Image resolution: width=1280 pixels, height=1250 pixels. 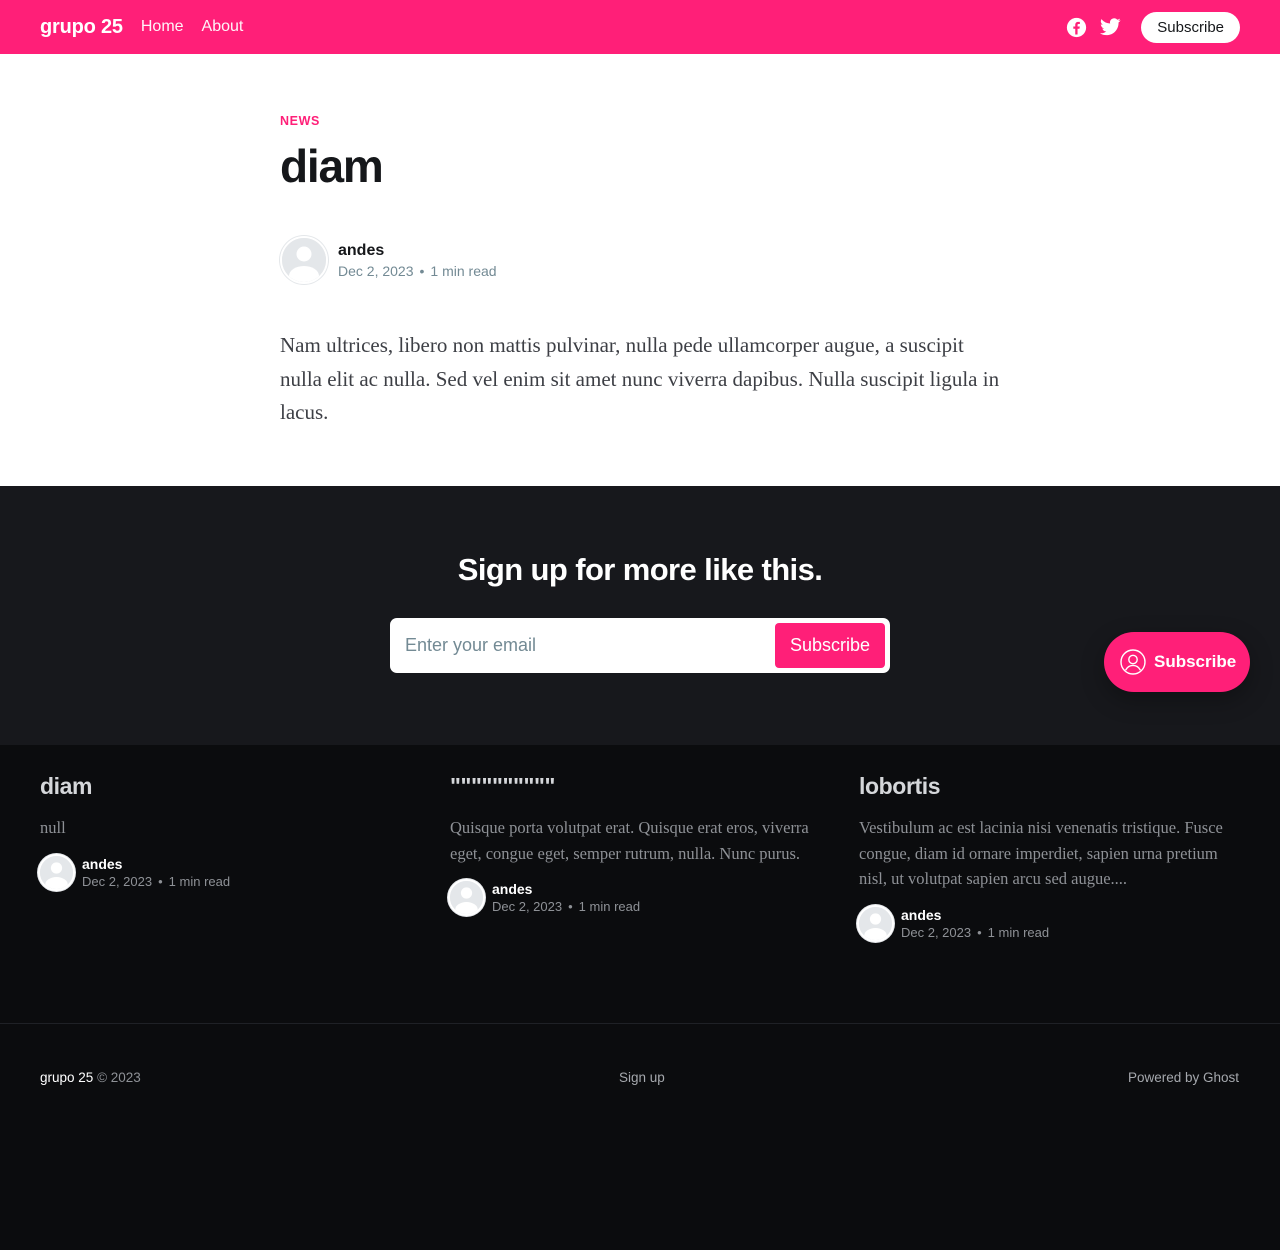 I want to click on card-excerpt: null, so click(x=53, y=827).